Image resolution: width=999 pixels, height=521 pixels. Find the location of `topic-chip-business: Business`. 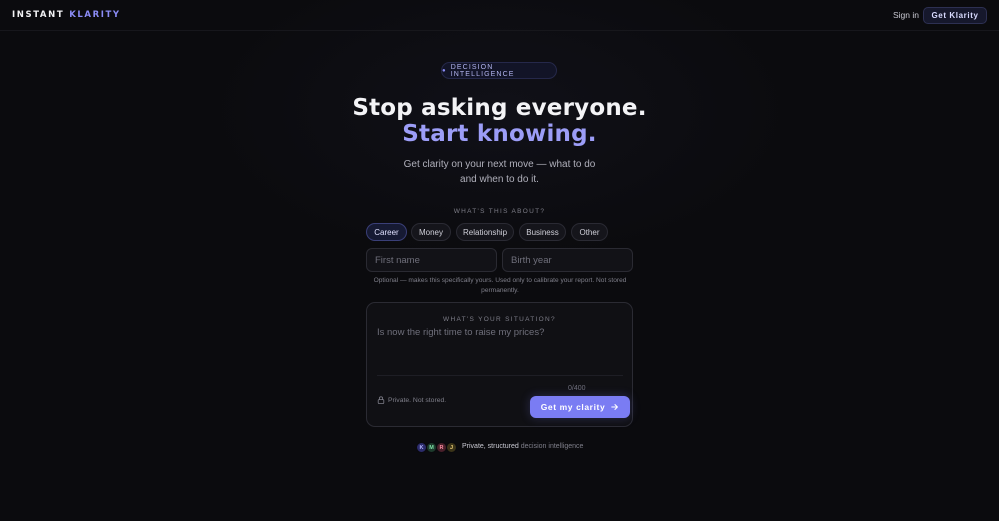

topic-chip-business: Business is located at coordinates (542, 232).